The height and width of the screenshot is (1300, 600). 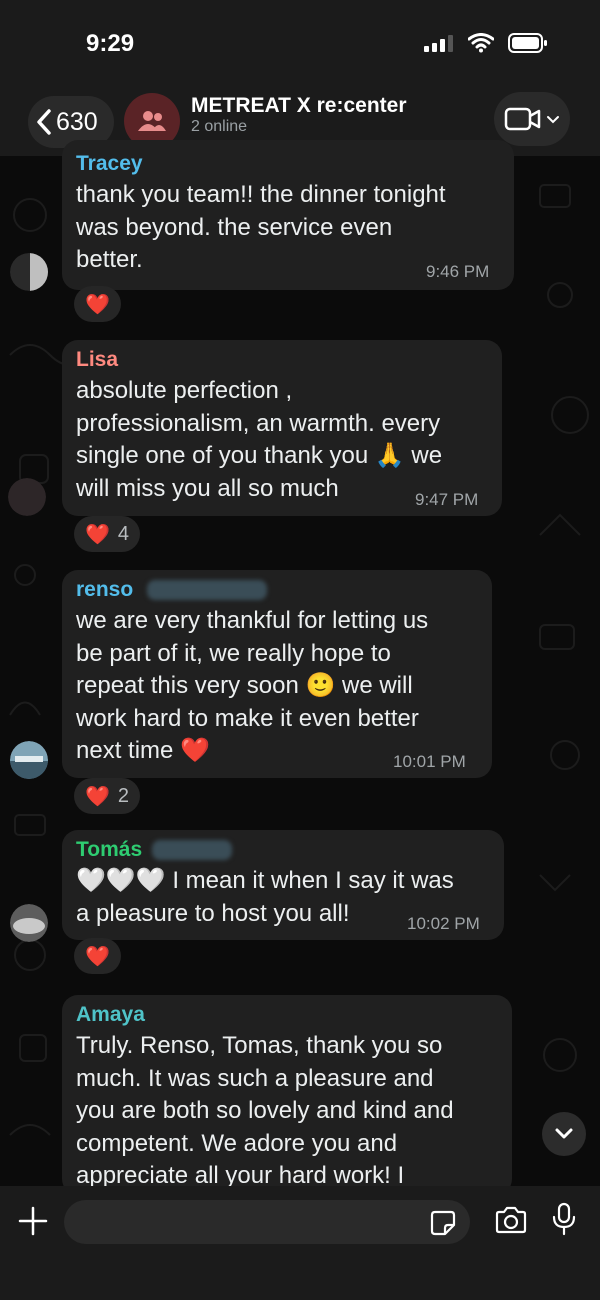 What do you see at coordinates (33, 1221) in the screenshot?
I see `plus-icon` at bounding box center [33, 1221].